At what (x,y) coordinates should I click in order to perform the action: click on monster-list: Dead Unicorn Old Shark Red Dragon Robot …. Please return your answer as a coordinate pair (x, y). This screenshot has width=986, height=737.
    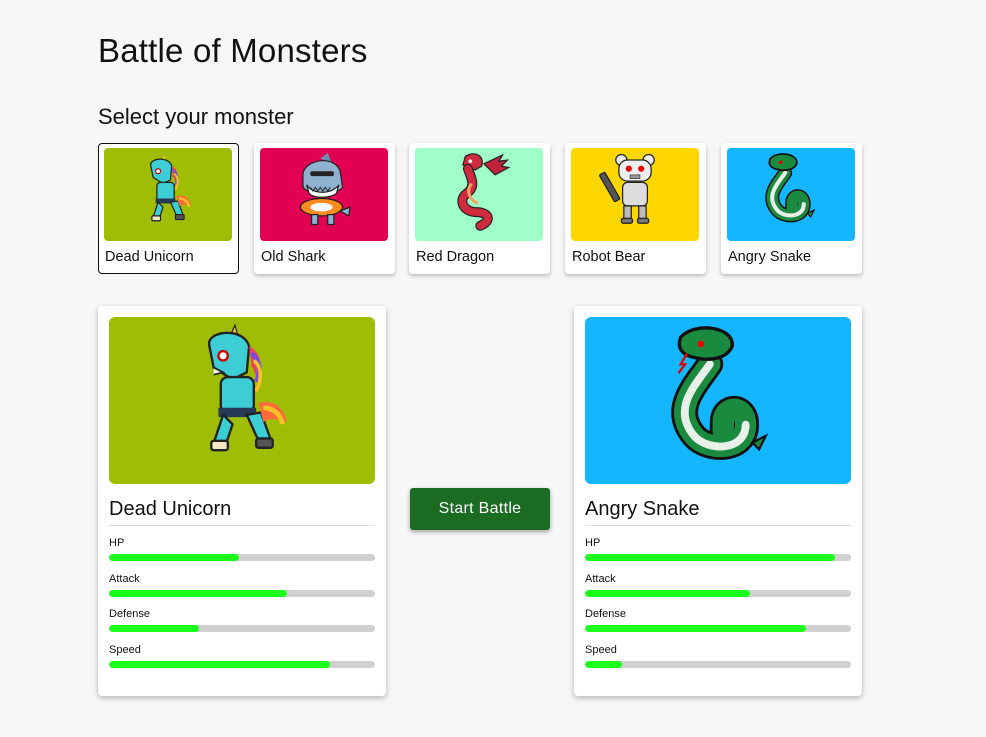
    Looking at the image, I should click on (483, 208).